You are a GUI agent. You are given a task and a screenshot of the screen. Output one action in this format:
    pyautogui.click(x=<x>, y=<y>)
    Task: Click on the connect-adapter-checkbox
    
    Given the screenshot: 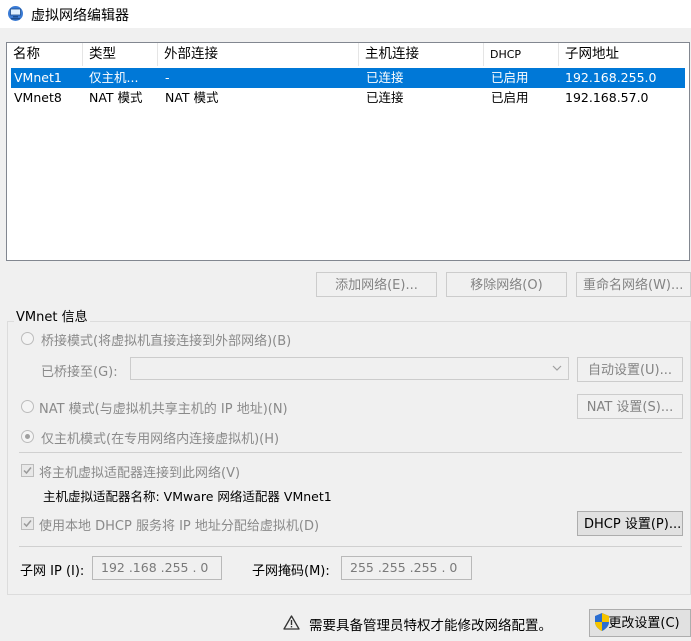 What is the action you would take?
    pyautogui.click(x=27, y=470)
    